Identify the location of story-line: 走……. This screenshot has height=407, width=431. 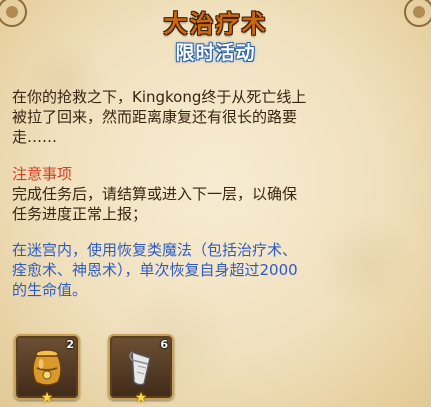
(35, 137).